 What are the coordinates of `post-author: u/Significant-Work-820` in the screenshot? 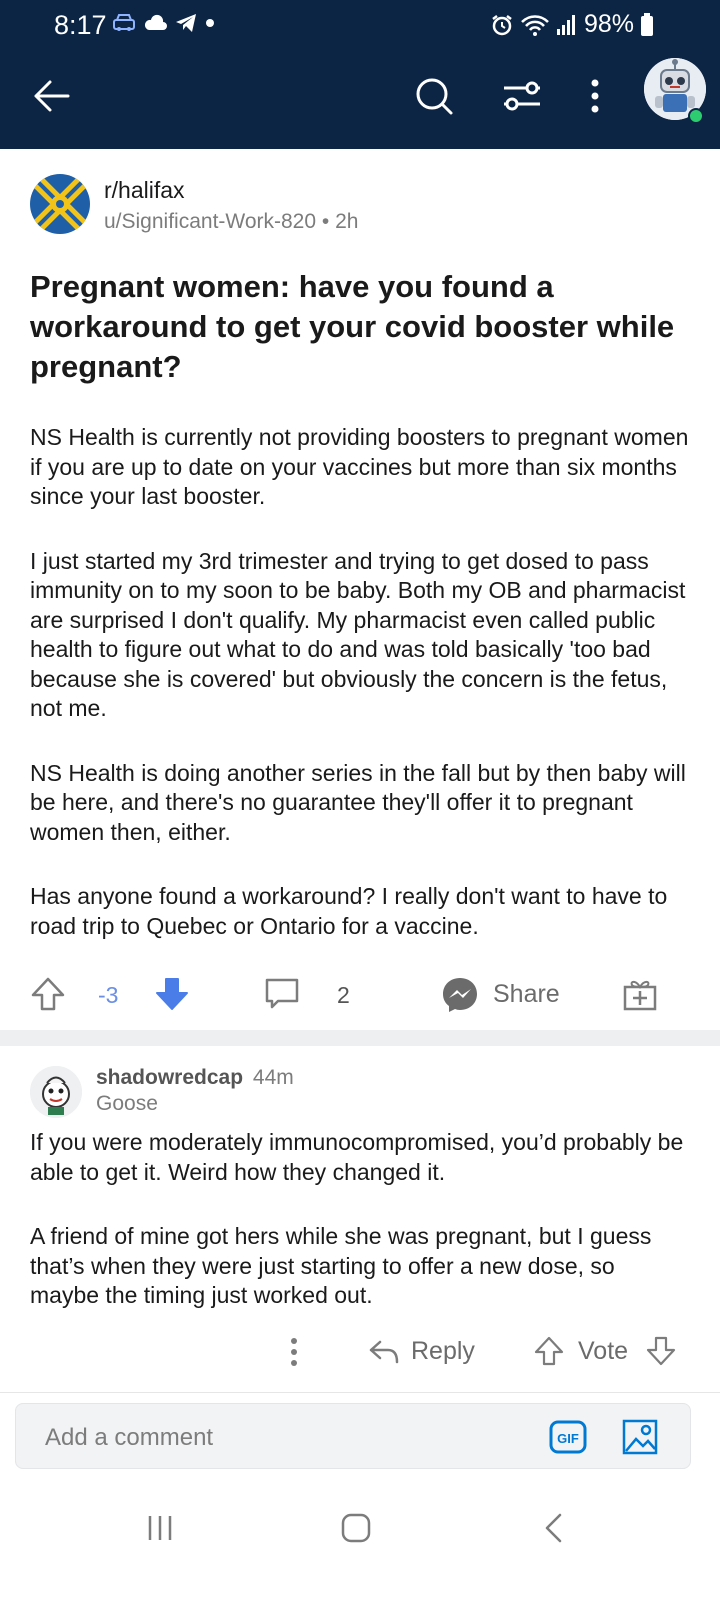 It's located at (210, 221).